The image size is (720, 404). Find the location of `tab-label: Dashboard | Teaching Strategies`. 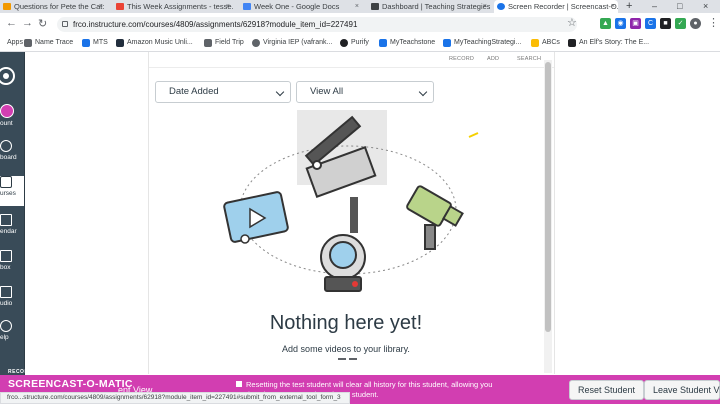

tab-label: Dashboard | Teaching Strategies is located at coordinates (436, 6).